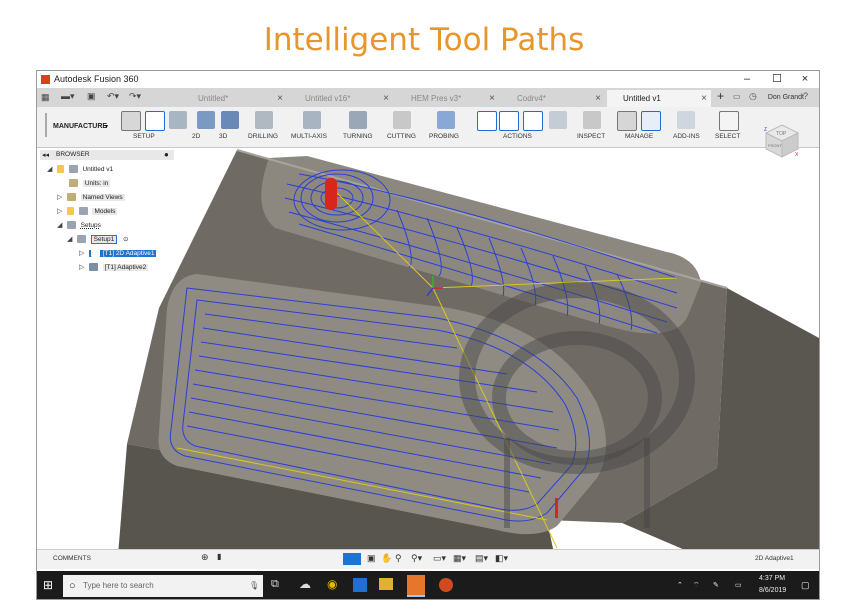 Image resolution: width=848 pixels, height=611 pixels. I want to click on add-ins-icon, so click(686, 120).